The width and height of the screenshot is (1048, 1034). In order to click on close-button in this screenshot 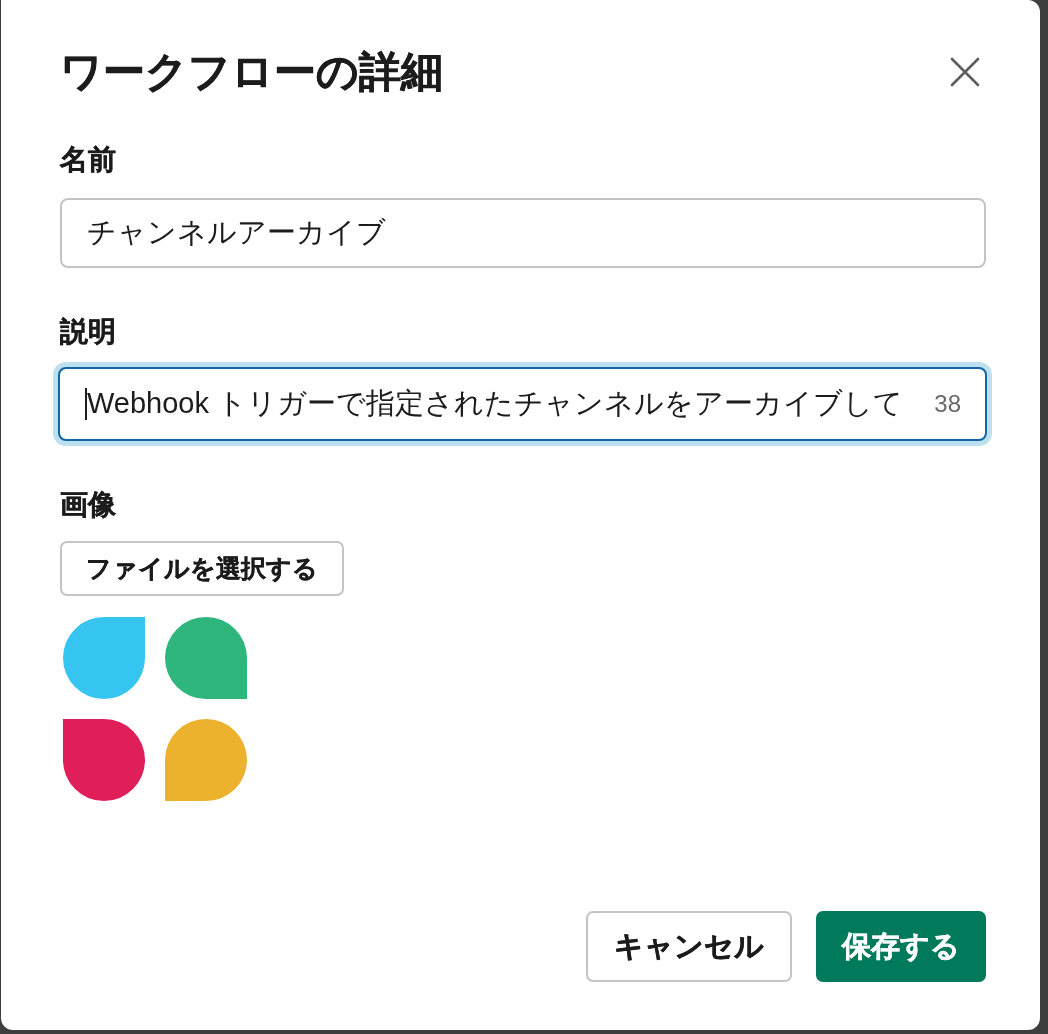, I will do `click(965, 72)`.